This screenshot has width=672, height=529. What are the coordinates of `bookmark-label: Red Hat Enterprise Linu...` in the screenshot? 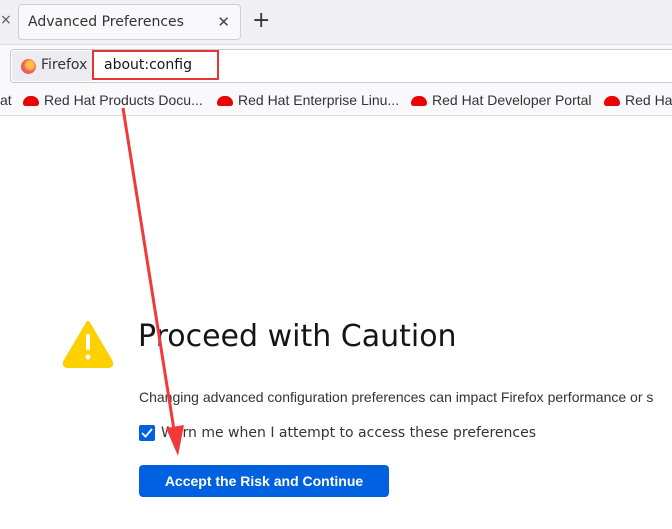 It's located at (319, 100).